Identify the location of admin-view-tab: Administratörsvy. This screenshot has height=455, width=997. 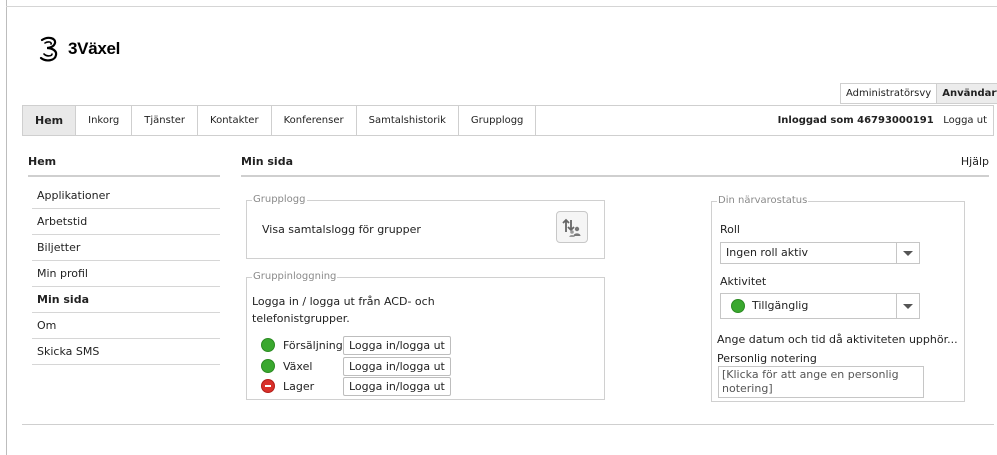
(889, 93).